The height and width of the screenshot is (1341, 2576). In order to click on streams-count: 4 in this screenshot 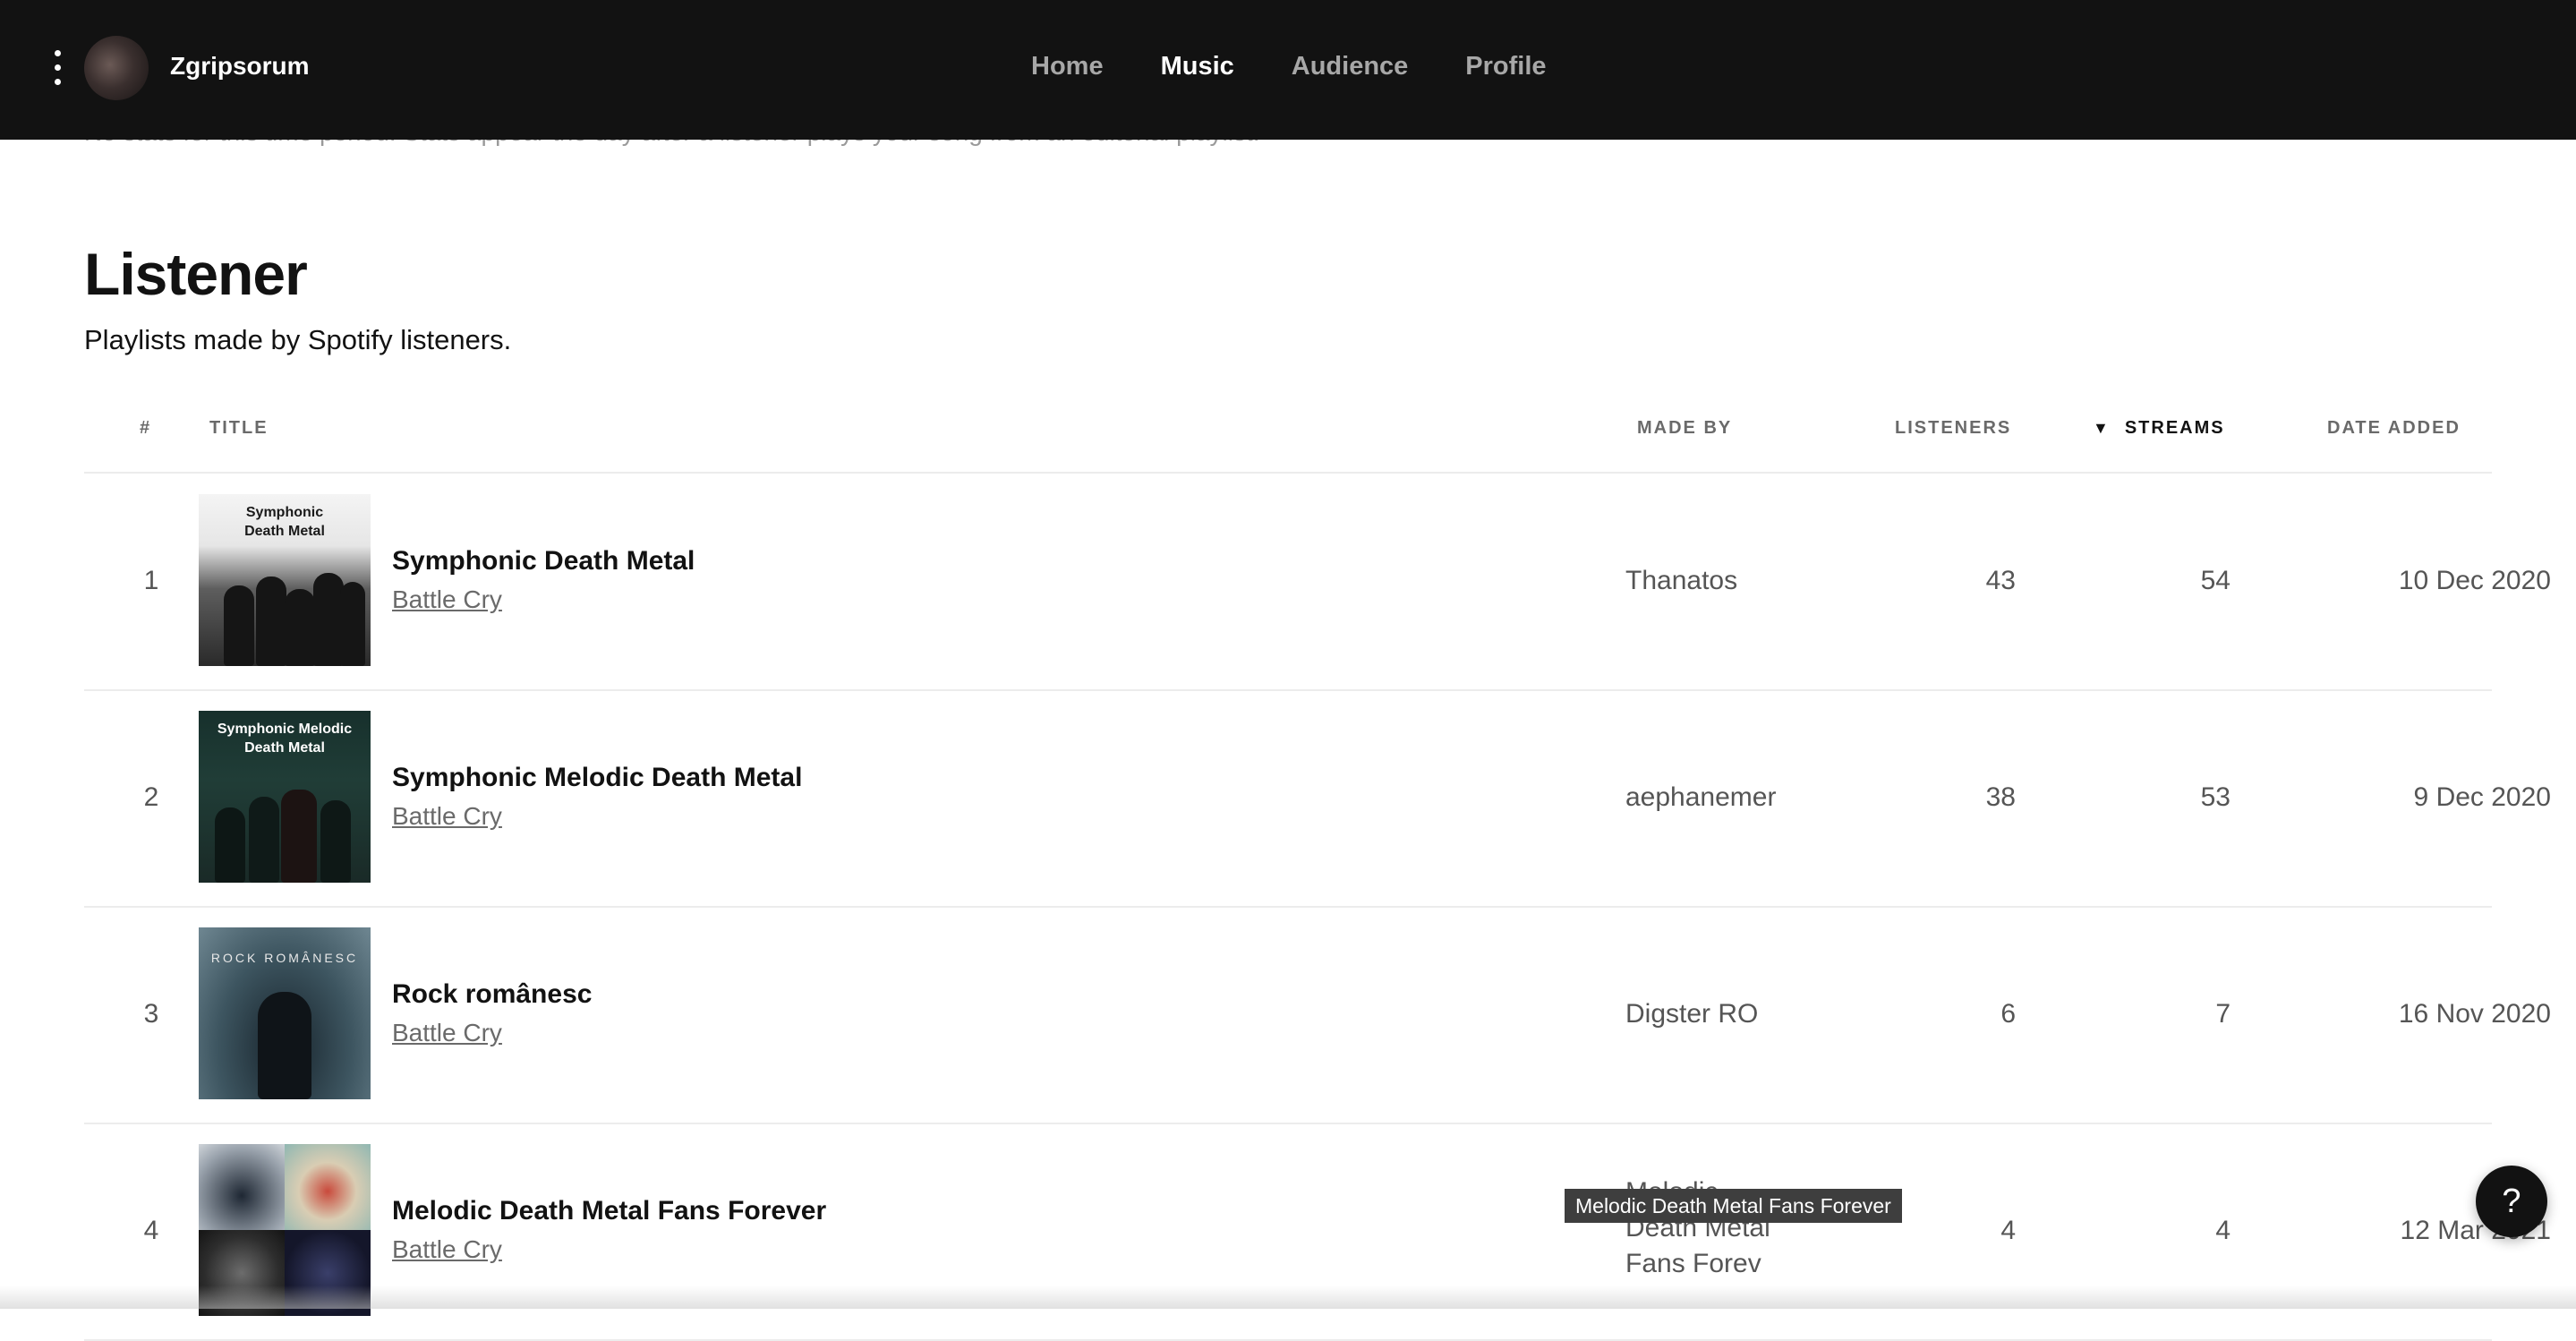, I will do `click(2223, 1231)`.